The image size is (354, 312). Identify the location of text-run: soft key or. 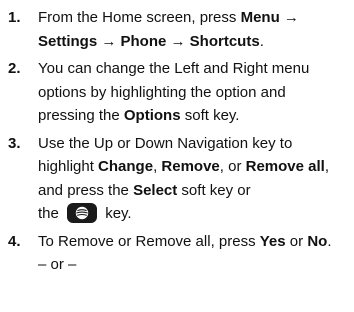
(214, 190).